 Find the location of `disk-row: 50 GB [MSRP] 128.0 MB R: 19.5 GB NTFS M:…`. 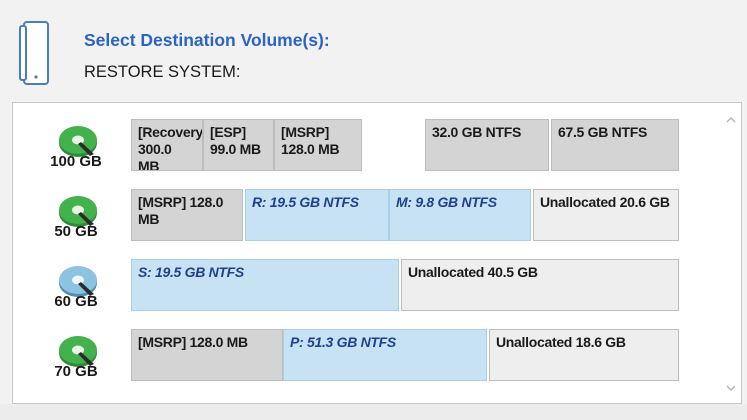

disk-row: 50 GB [MSRP] 128.0 MB R: 19.5 GB NTFS M:… is located at coordinates (363, 216).